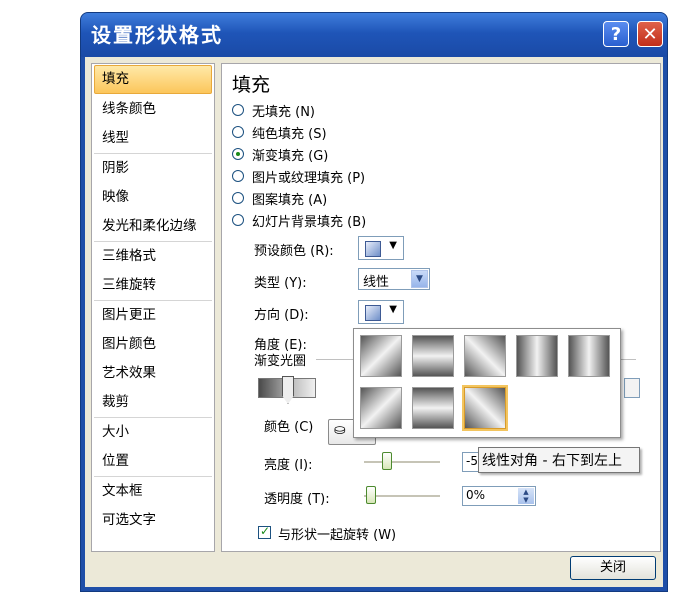 The height and width of the screenshot is (600, 682). What do you see at coordinates (153, 109) in the screenshot?
I see `nav-item-line-color: 线条颜色` at bounding box center [153, 109].